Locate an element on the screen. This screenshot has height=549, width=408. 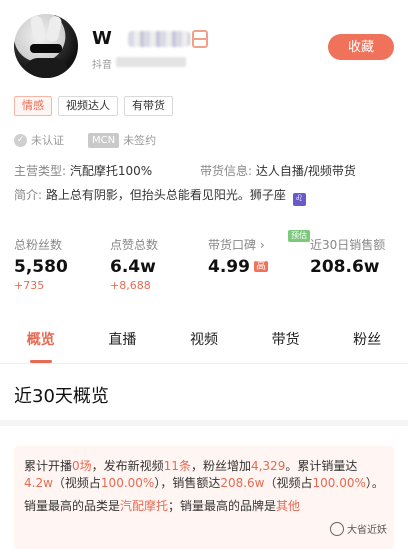
stat-followers: 总粉丝数 5,580 +735 is located at coordinates (41, 264).